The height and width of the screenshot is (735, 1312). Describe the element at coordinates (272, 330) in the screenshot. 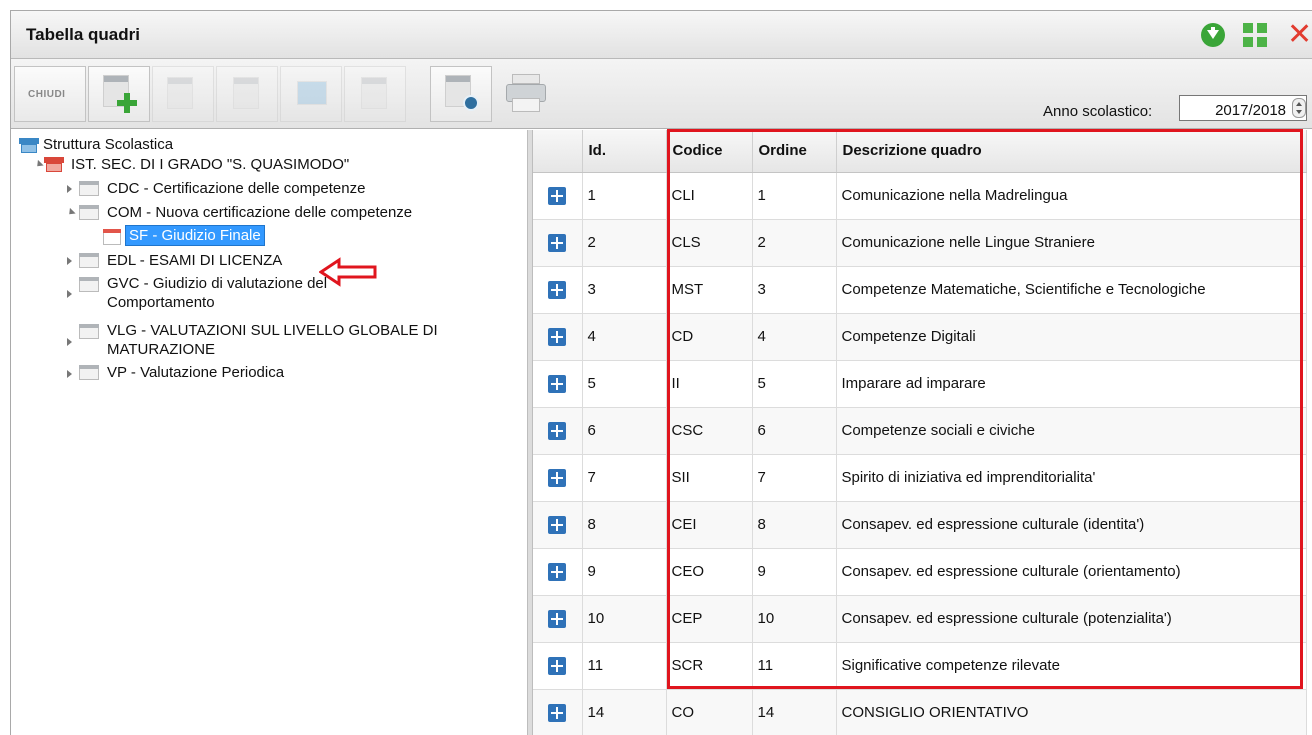

I see `tree-item-vlg-line1: VLG - VALUTAZIONI SUL LIVELLO GLOBALE DI` at that location.